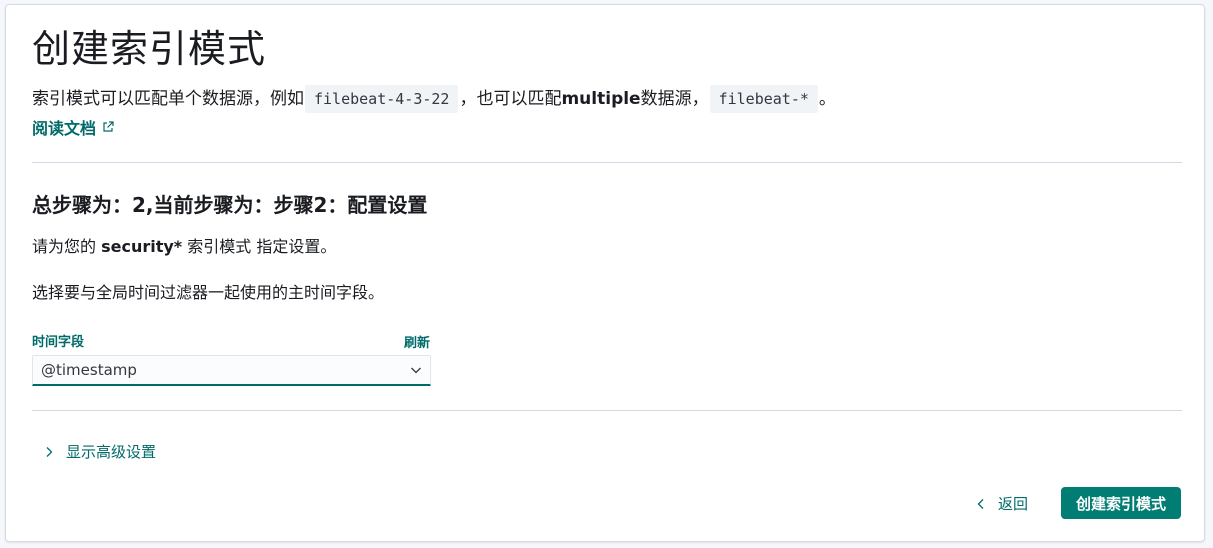 This screenshot has width=1213, height=548. What do you see at coordinates (1121, 503) in the screenshot?
I see `create-index-pattern-button: 创建索引模式` at bounding box center [1121, 503].